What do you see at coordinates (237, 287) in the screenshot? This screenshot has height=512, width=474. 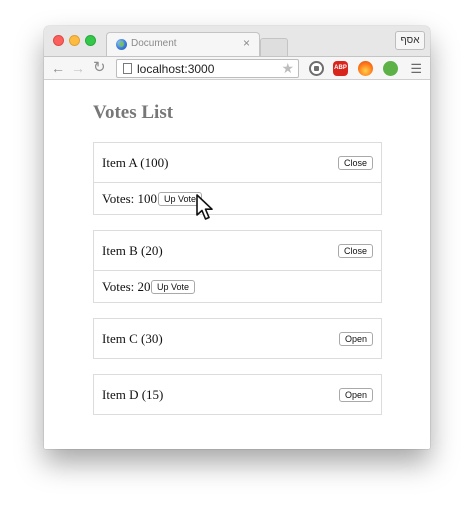 I see `votes-row: Votes: 20 Up Vote` at bounding box center [237, 287].